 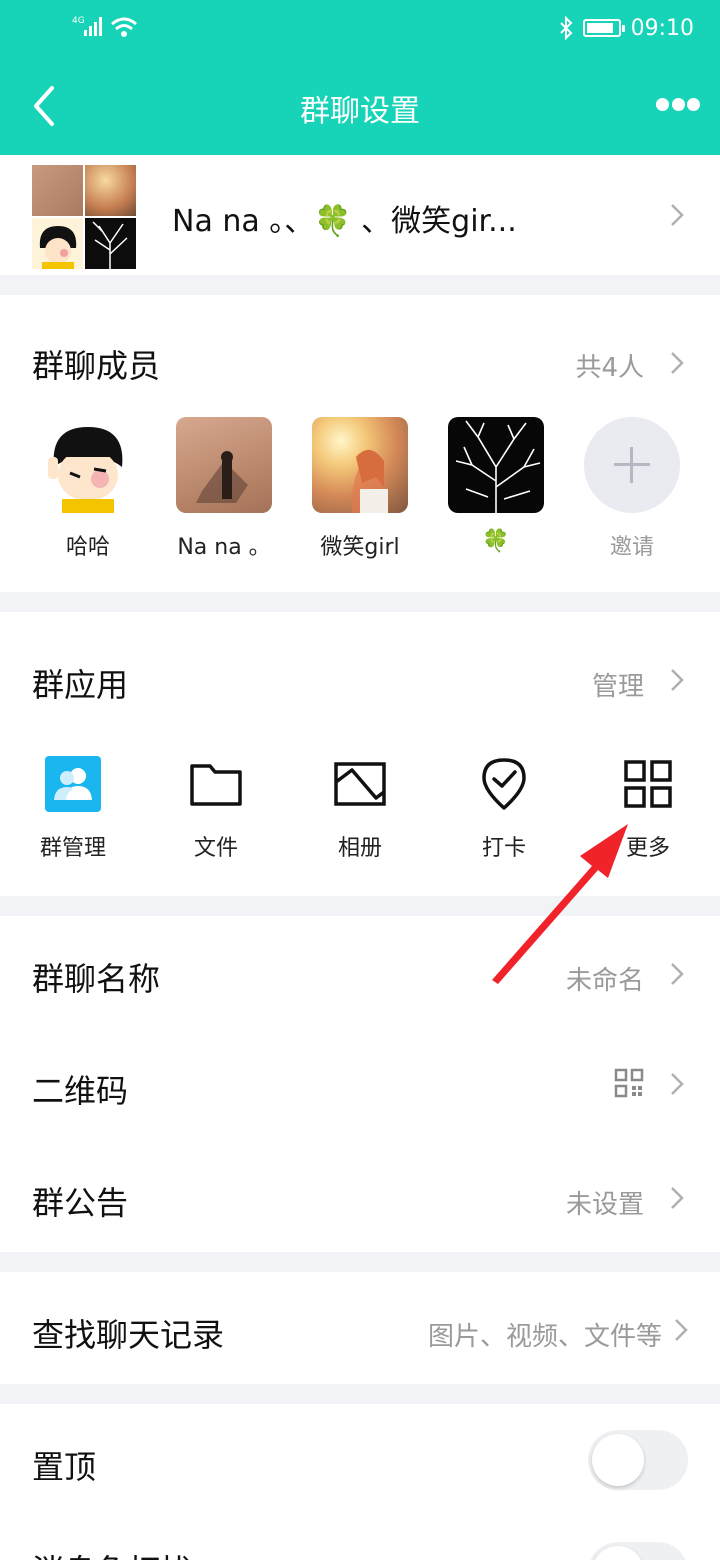 I want to click on row-value: 未设置, so click(x=604, y=1205).